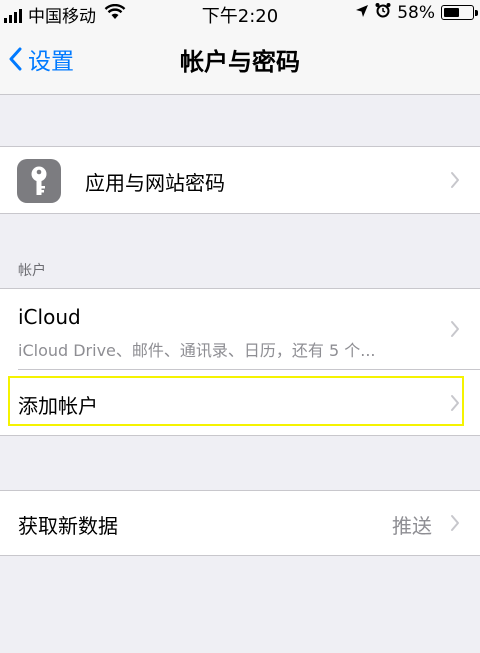  I want to click on status-right: 58%, so click(416, 12).